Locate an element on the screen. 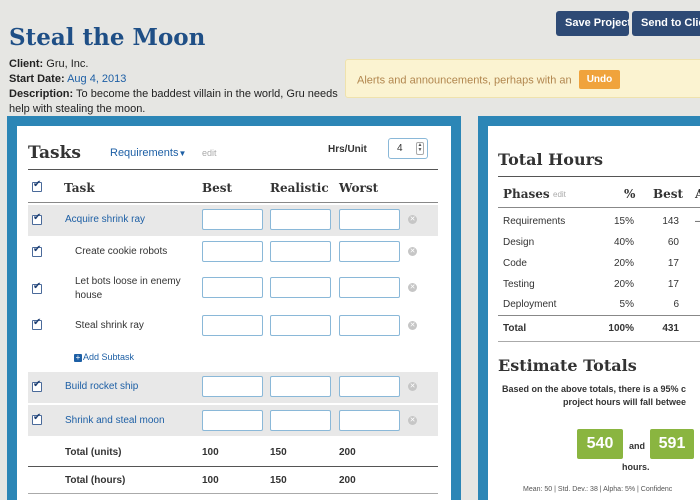 The image size is (700, 500). total-units-worst: 200 is located at coordinates (347, 452).